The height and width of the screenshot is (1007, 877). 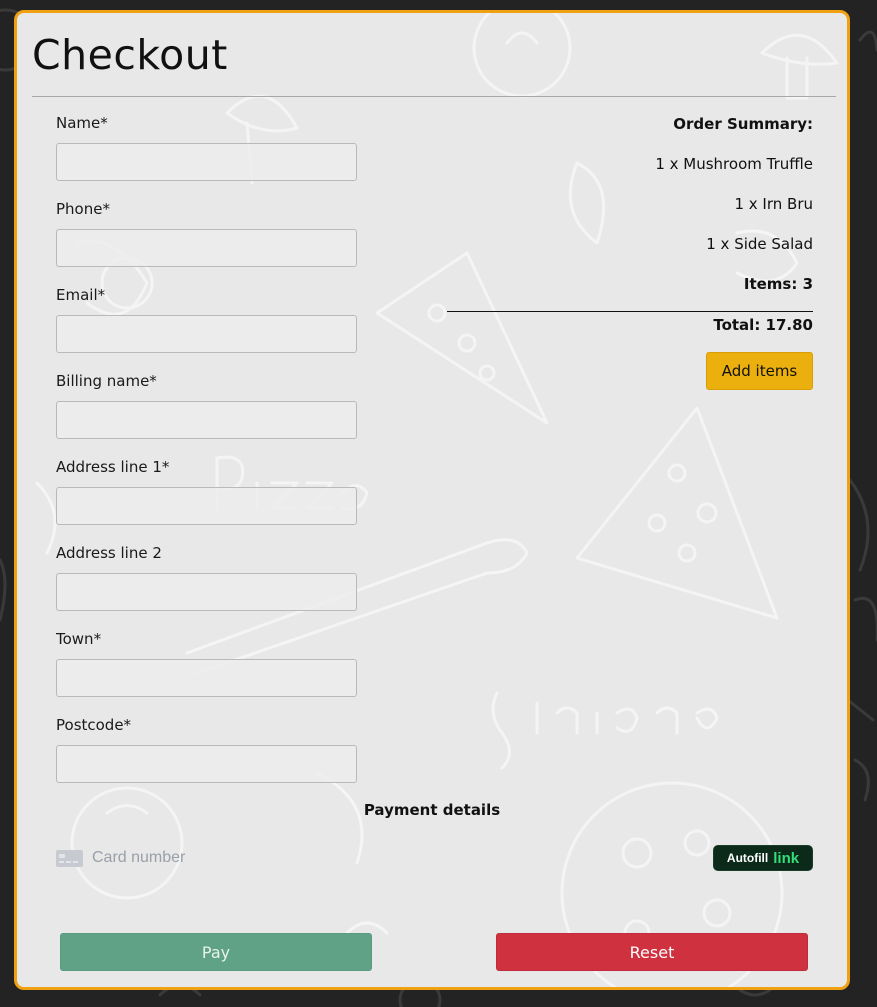 What do you see at coordinates (206, 592) in the screenshot?
I see `address-line-2-field` at bounding box center [206, 592].